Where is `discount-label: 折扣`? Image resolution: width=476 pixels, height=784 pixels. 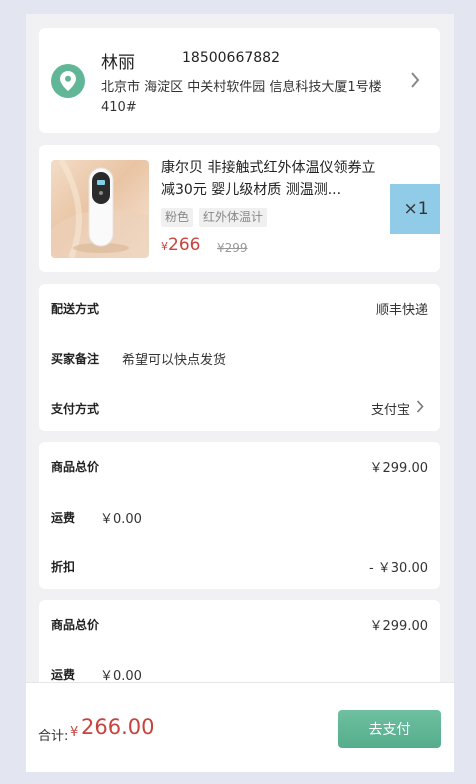 discount-label: 折扣 is located at coordinates (63, 567).